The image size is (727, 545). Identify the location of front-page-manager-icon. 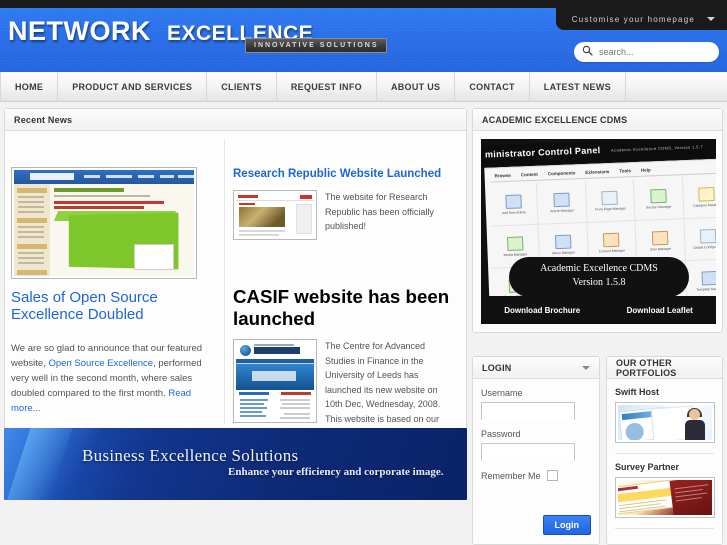
(610, 197).